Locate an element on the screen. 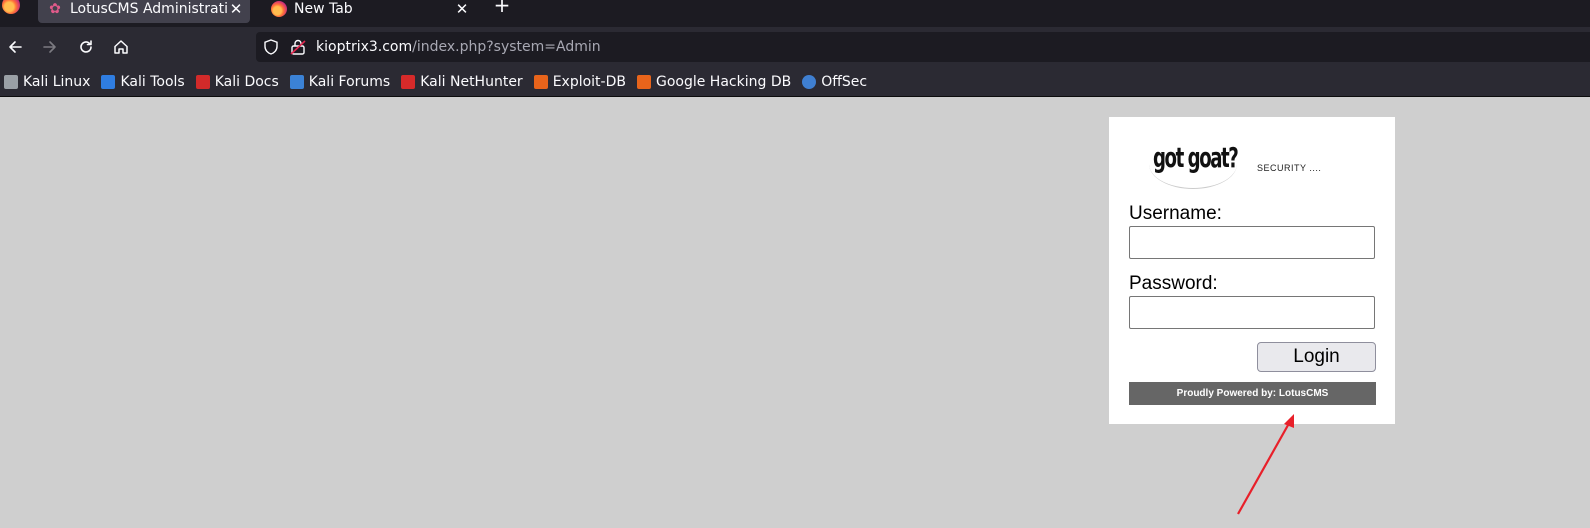  firefox-icon is located at coordinates (279, 8).